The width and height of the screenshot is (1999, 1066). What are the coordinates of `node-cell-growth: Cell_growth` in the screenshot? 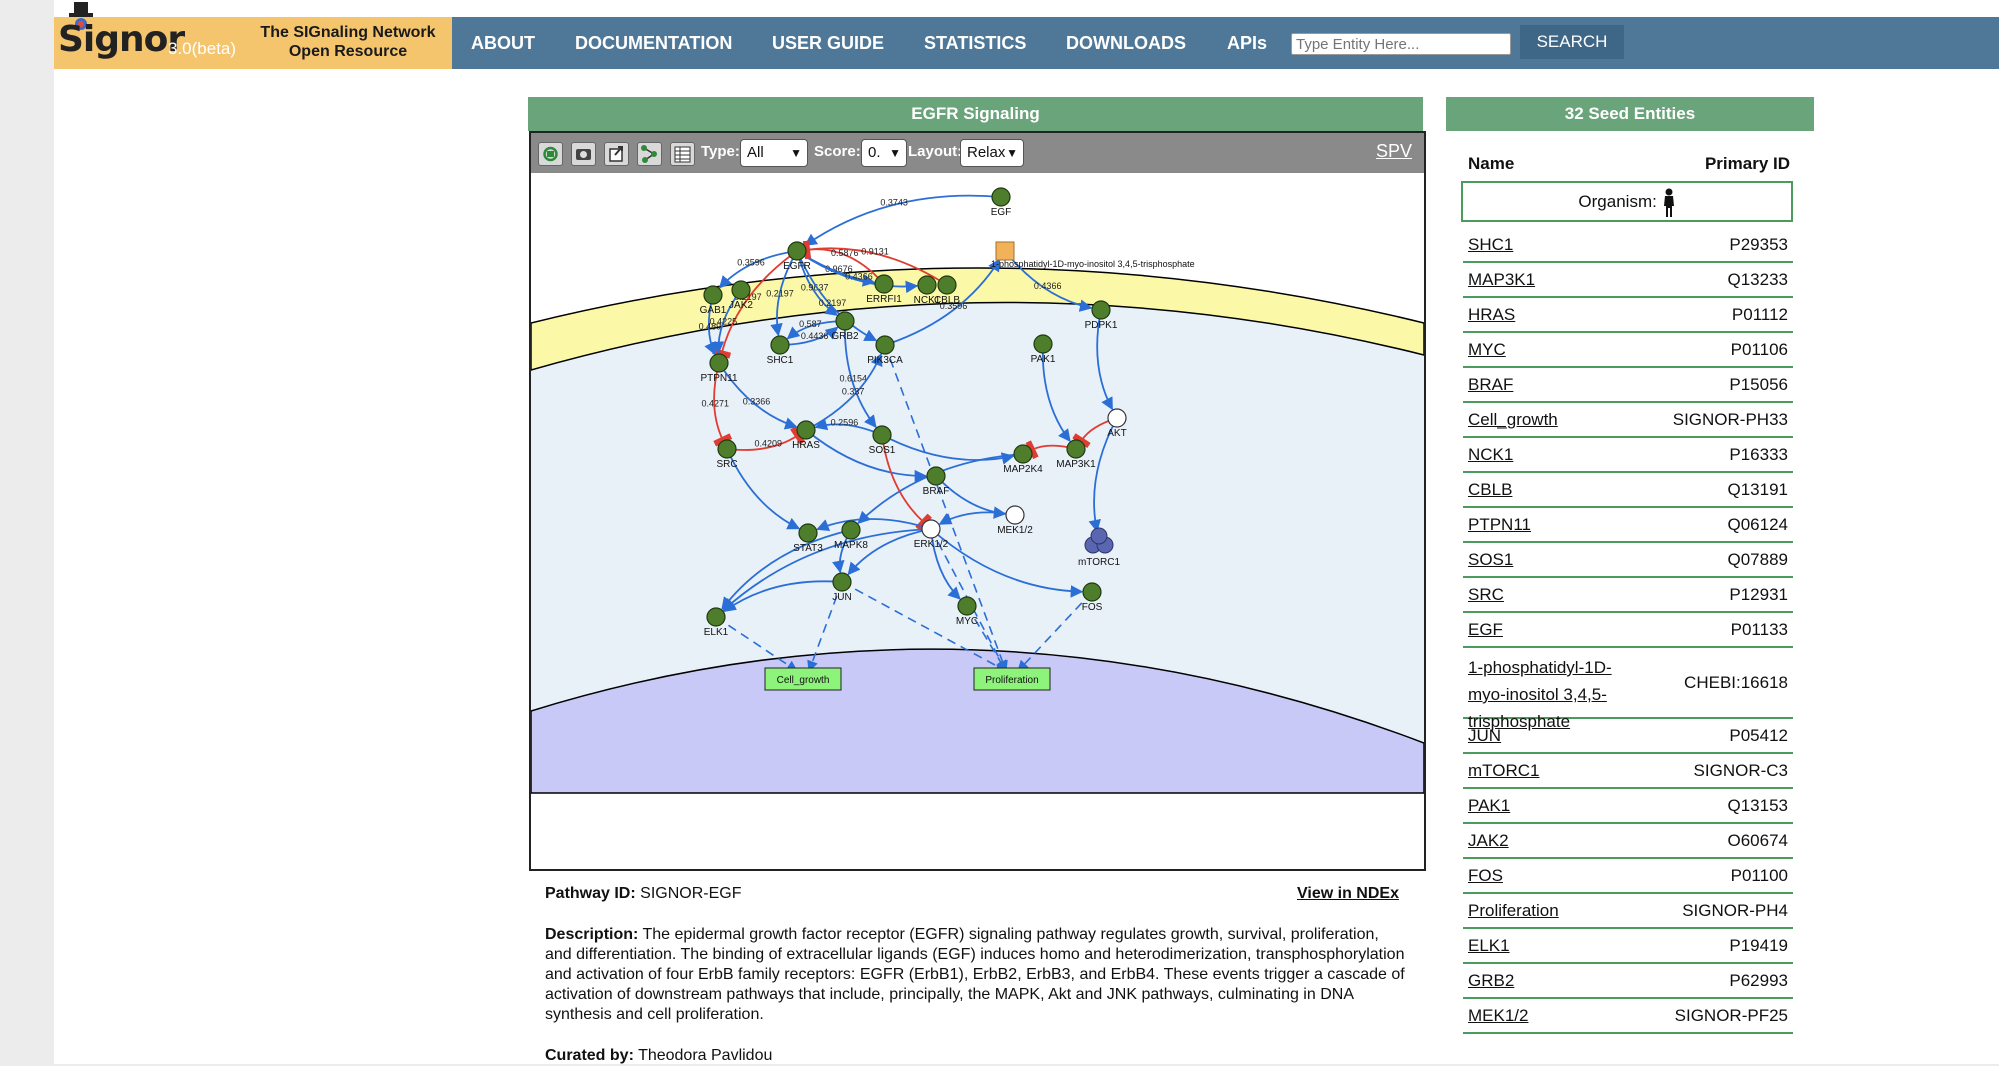 It's located at (803, 679).